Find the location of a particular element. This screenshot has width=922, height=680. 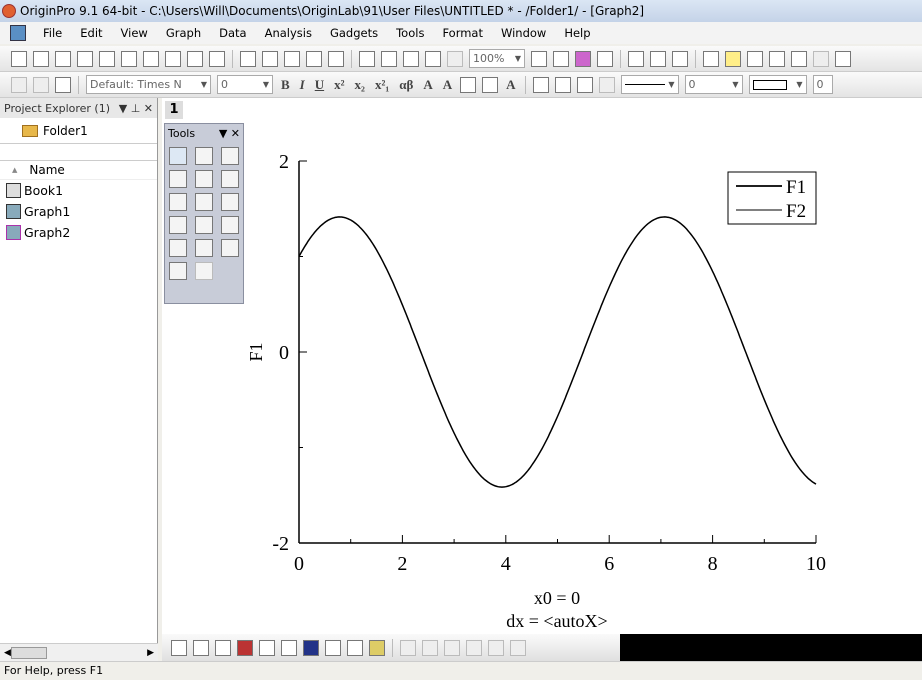

new-matrix-icon is located at coordinates (129, 58).